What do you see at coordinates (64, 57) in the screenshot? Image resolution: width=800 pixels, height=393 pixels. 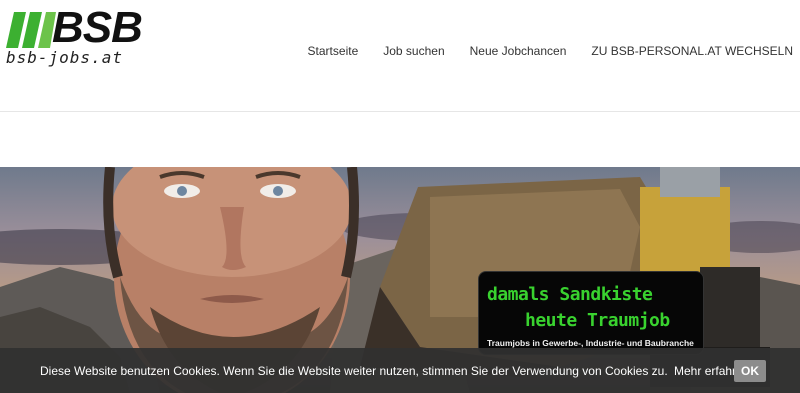 I see `logo-subtitle: bsb-jobs.at` at bounding box center [64, 57].